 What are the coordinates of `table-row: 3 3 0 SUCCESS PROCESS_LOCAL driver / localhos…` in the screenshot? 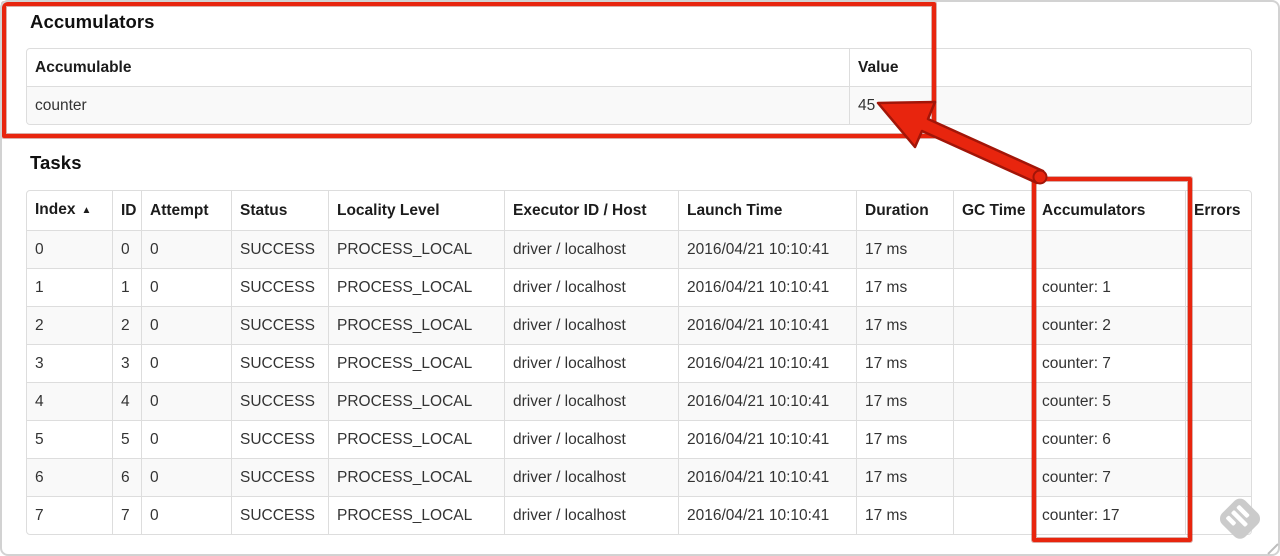 It's located at (639, 363).